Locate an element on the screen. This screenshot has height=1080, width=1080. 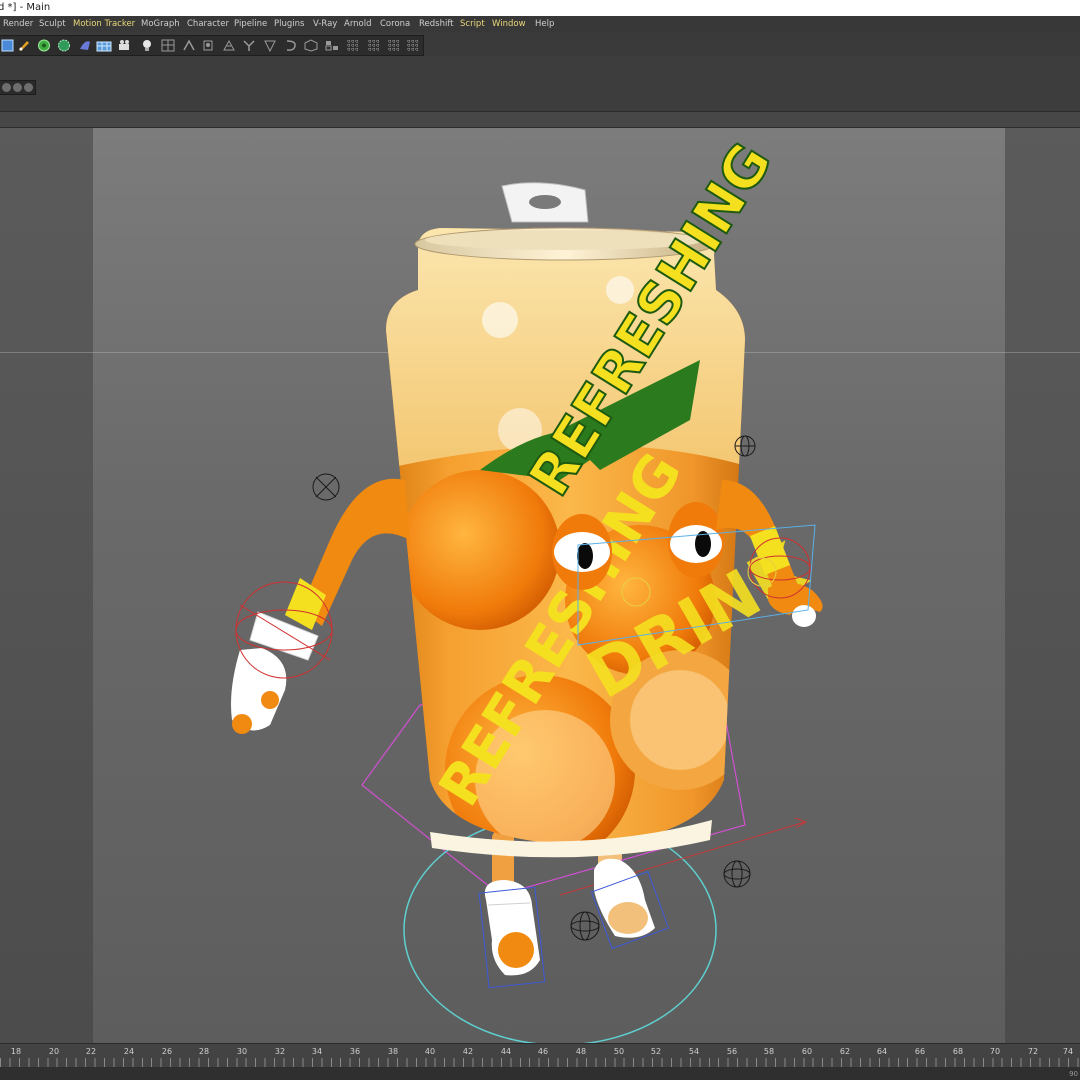
frame-label: 50 is located at coordinates (619, 1051).